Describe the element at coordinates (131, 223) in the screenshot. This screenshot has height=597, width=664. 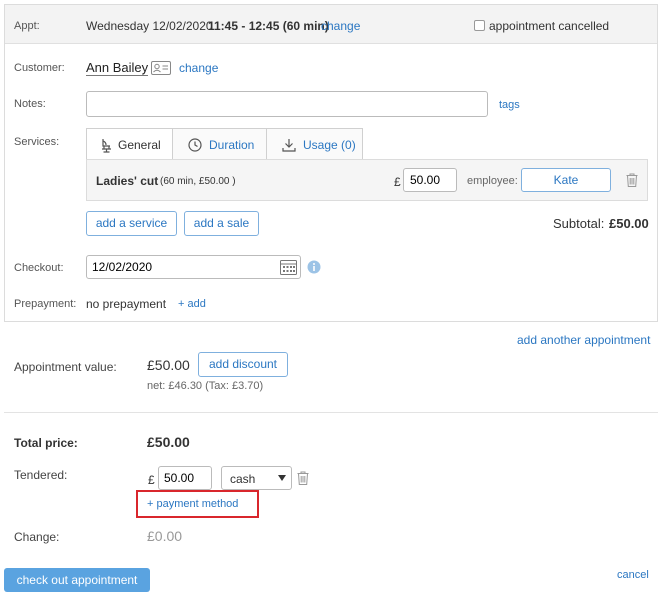
I see `add-service-button: add a service` at that location.